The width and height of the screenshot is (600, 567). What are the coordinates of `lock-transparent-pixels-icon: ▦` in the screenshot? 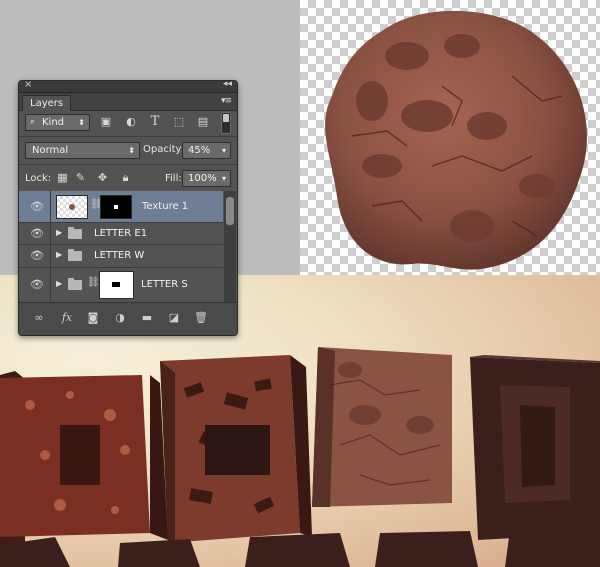 It's located at (62, 177).